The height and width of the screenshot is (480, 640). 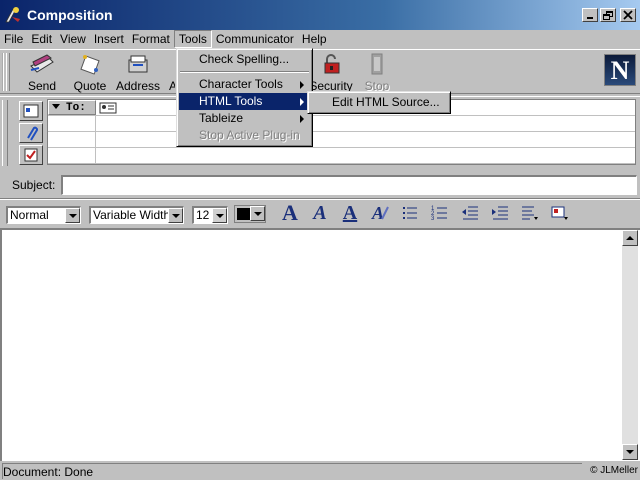 What do you see at coordinates (244, 118) in the screenshot?
I see `menu-item-tableize: Tableize` at bounding box center [244, 118].